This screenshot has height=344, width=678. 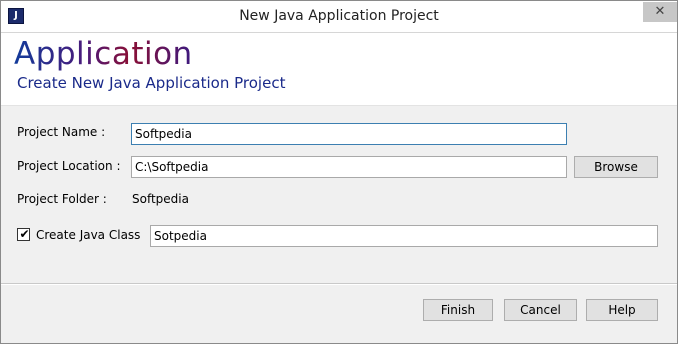 What do you see at coordinates (458, 310) in the screenshot?
I see `finish-button: Finish` at bounding box center [458, 310].